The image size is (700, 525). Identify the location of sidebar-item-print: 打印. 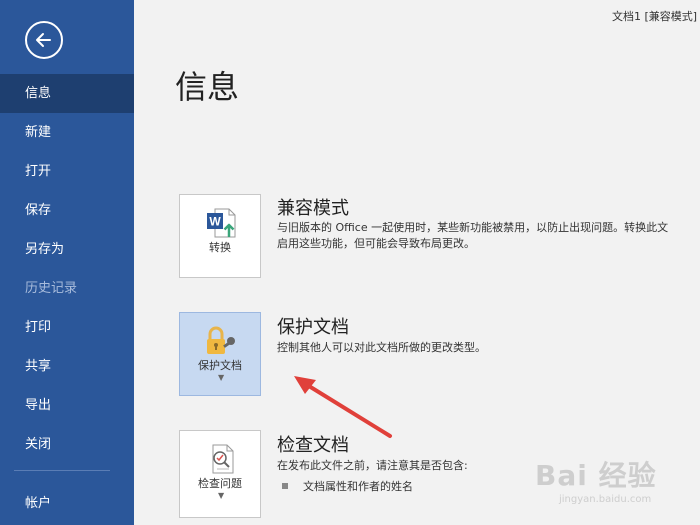
(67, 327).